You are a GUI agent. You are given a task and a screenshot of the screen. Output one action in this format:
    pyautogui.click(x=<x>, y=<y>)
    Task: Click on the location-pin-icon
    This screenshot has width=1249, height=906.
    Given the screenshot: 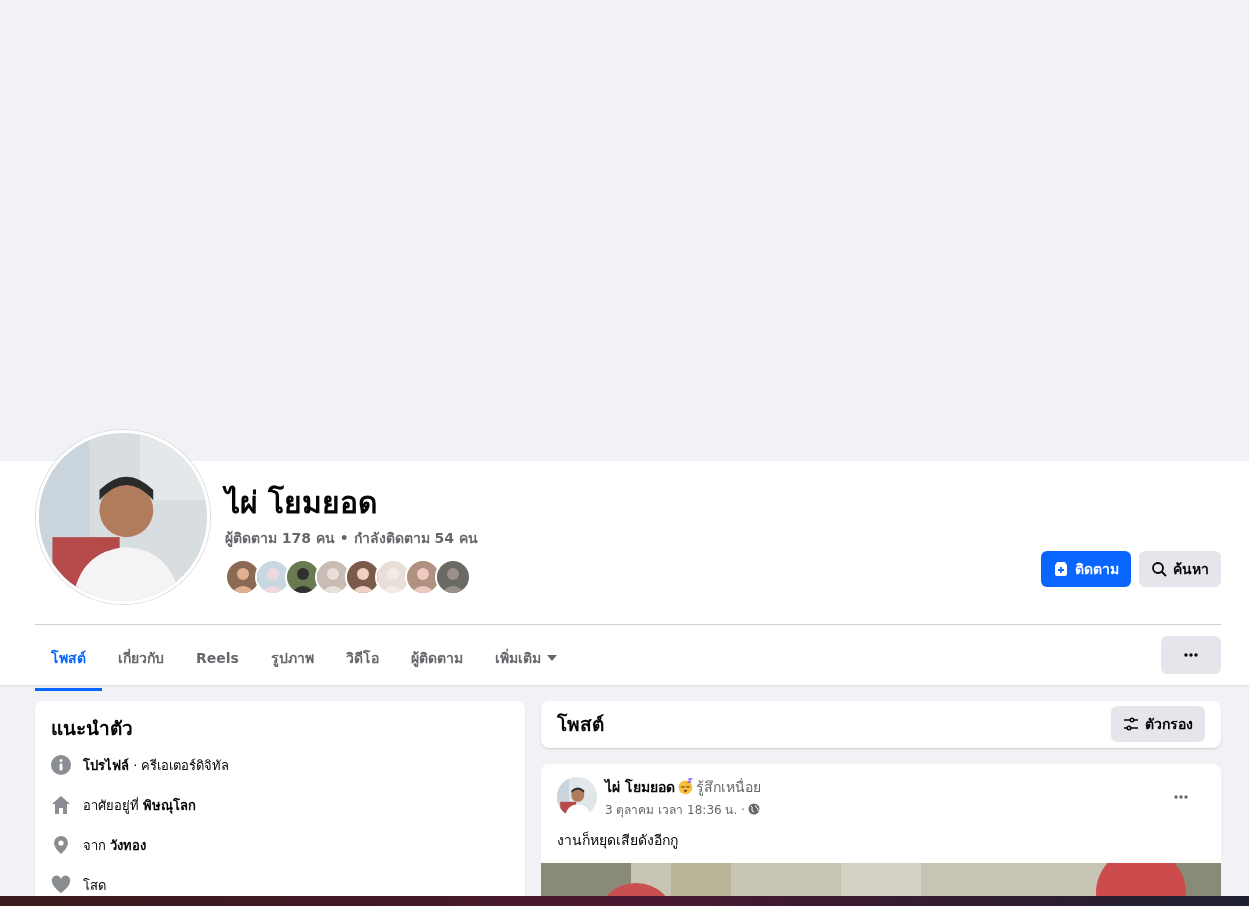 What is the action you would take?
    pyautogui.click(x=61, y=845)
    